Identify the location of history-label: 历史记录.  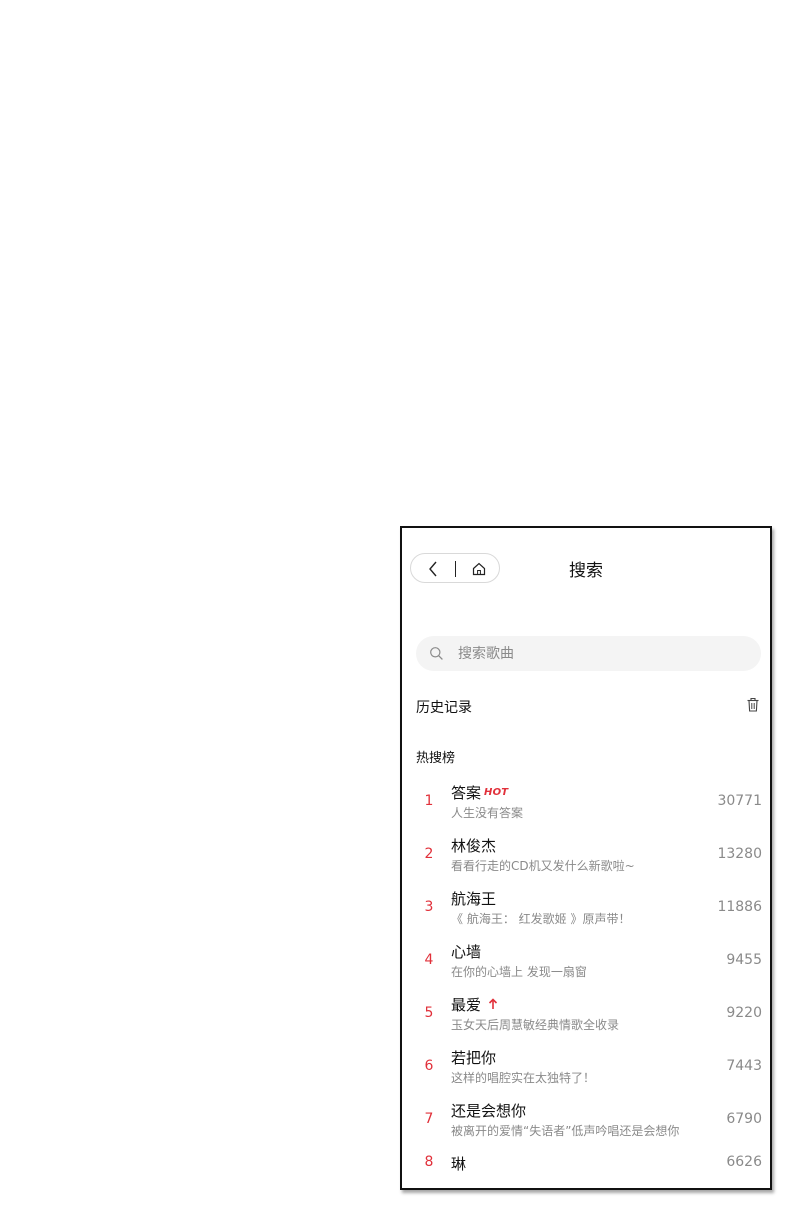
(444, 708).